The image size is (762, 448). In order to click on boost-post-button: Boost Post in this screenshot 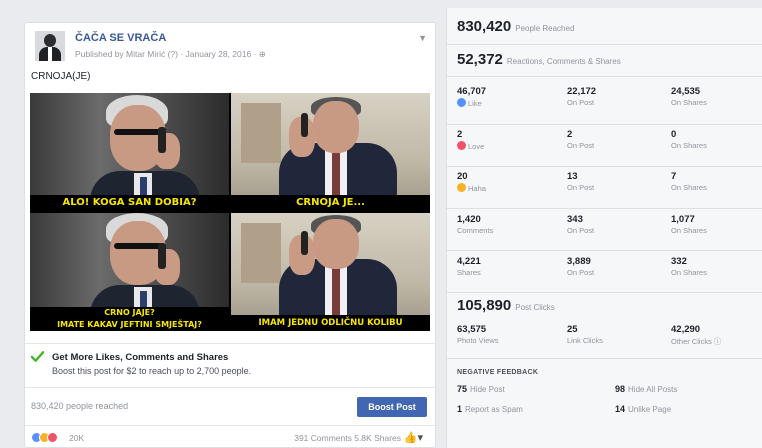, I will do `click(392, 407)`.